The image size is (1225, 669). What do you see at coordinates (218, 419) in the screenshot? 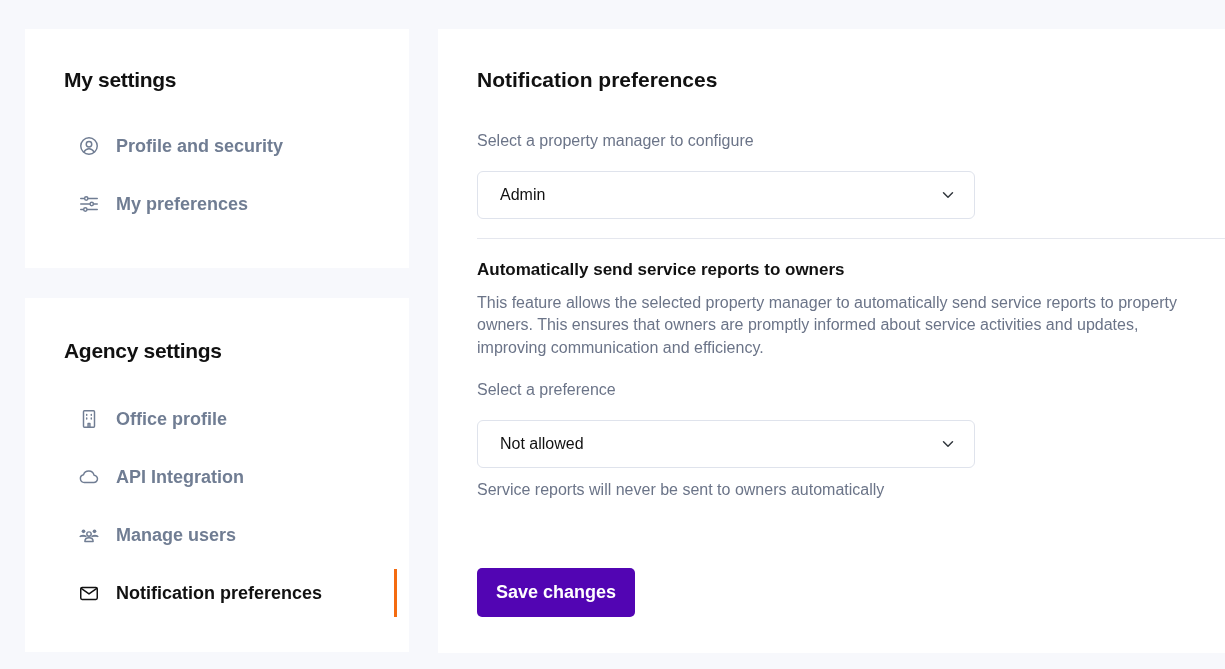
I see `sidebar-item: Office profile` at bounding box center [218, 419].